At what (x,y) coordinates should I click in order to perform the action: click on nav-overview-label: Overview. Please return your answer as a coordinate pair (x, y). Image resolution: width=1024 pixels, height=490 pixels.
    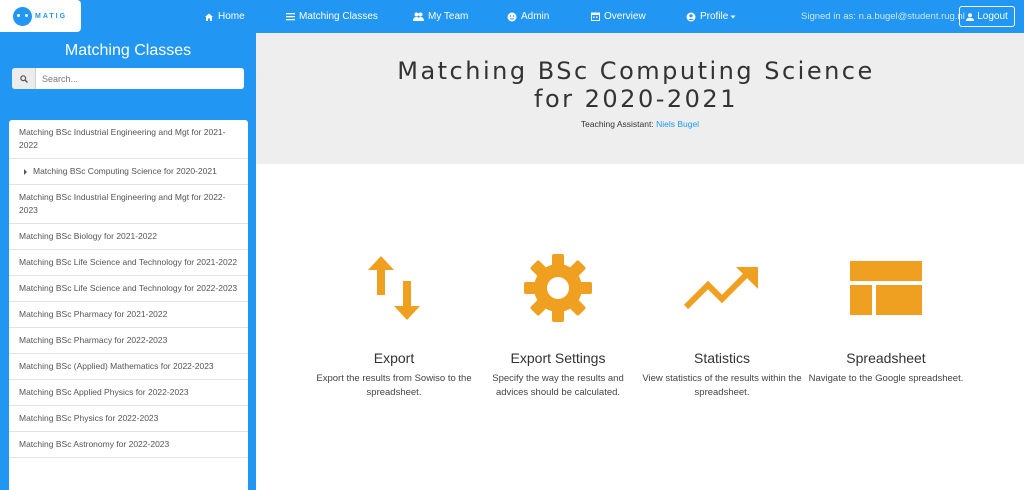
    Looking at the image, I should click on (625, 16).